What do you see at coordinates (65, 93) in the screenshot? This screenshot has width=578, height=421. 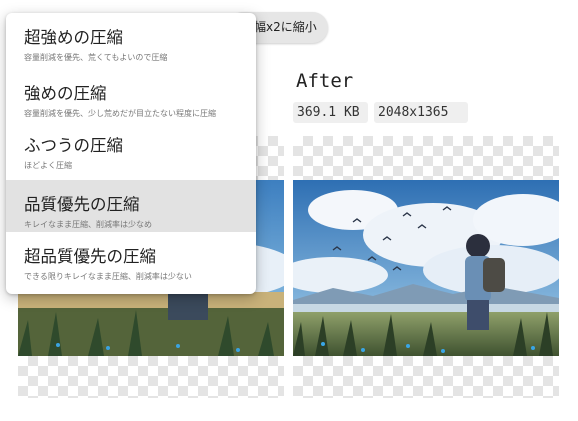 I see `menu-item-label: 強めの圧縮` at bounding box center [65, 93].